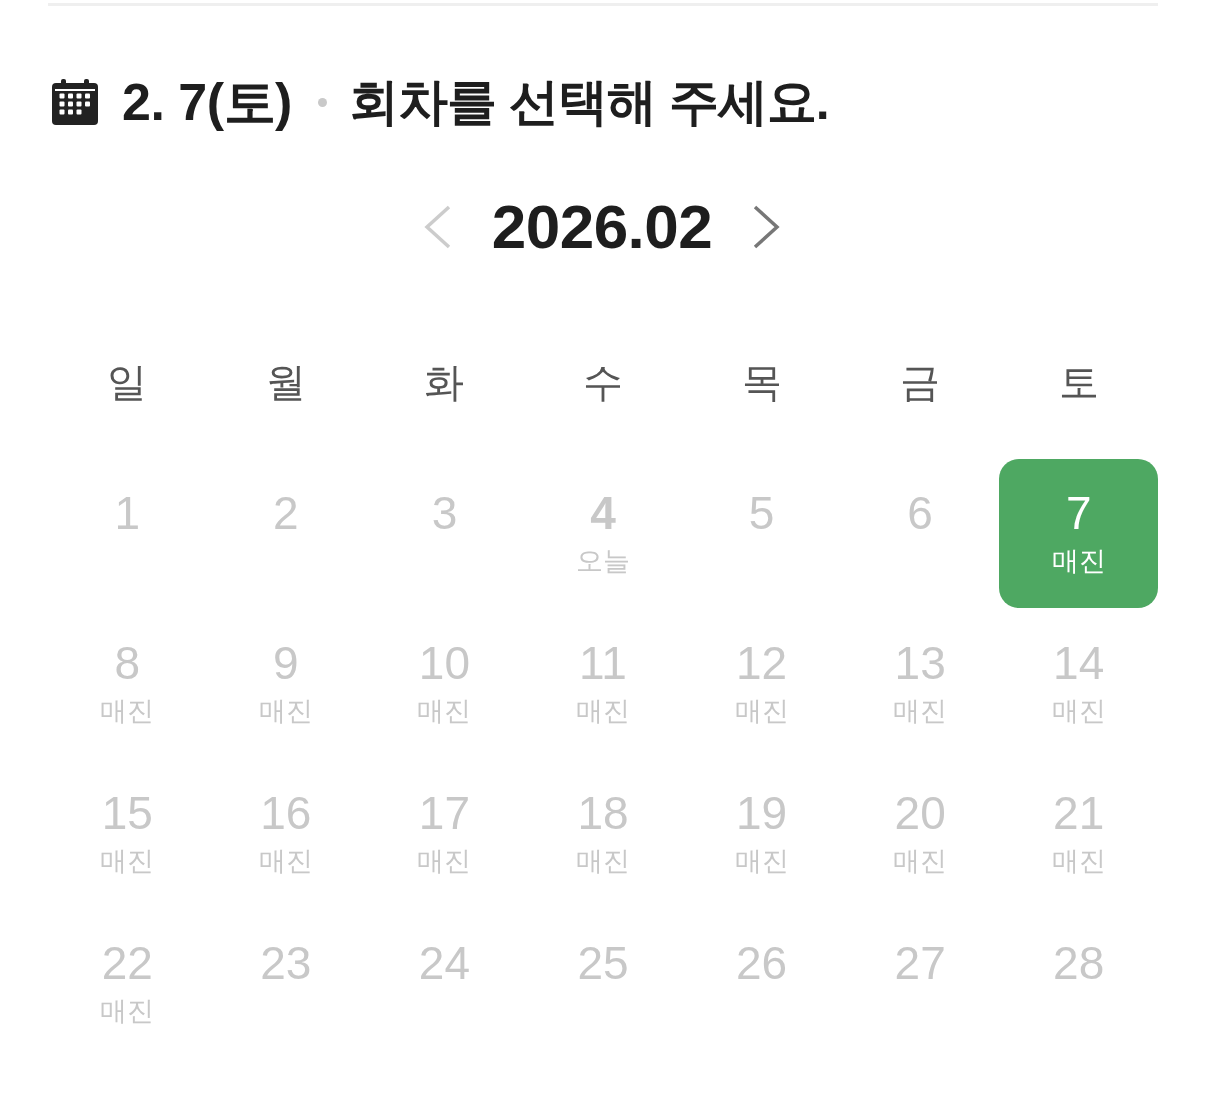 Image resolution: width=1206 pixels, height=1094 pixels. I want to click on month-label: 2026.02, so click(602, 227).